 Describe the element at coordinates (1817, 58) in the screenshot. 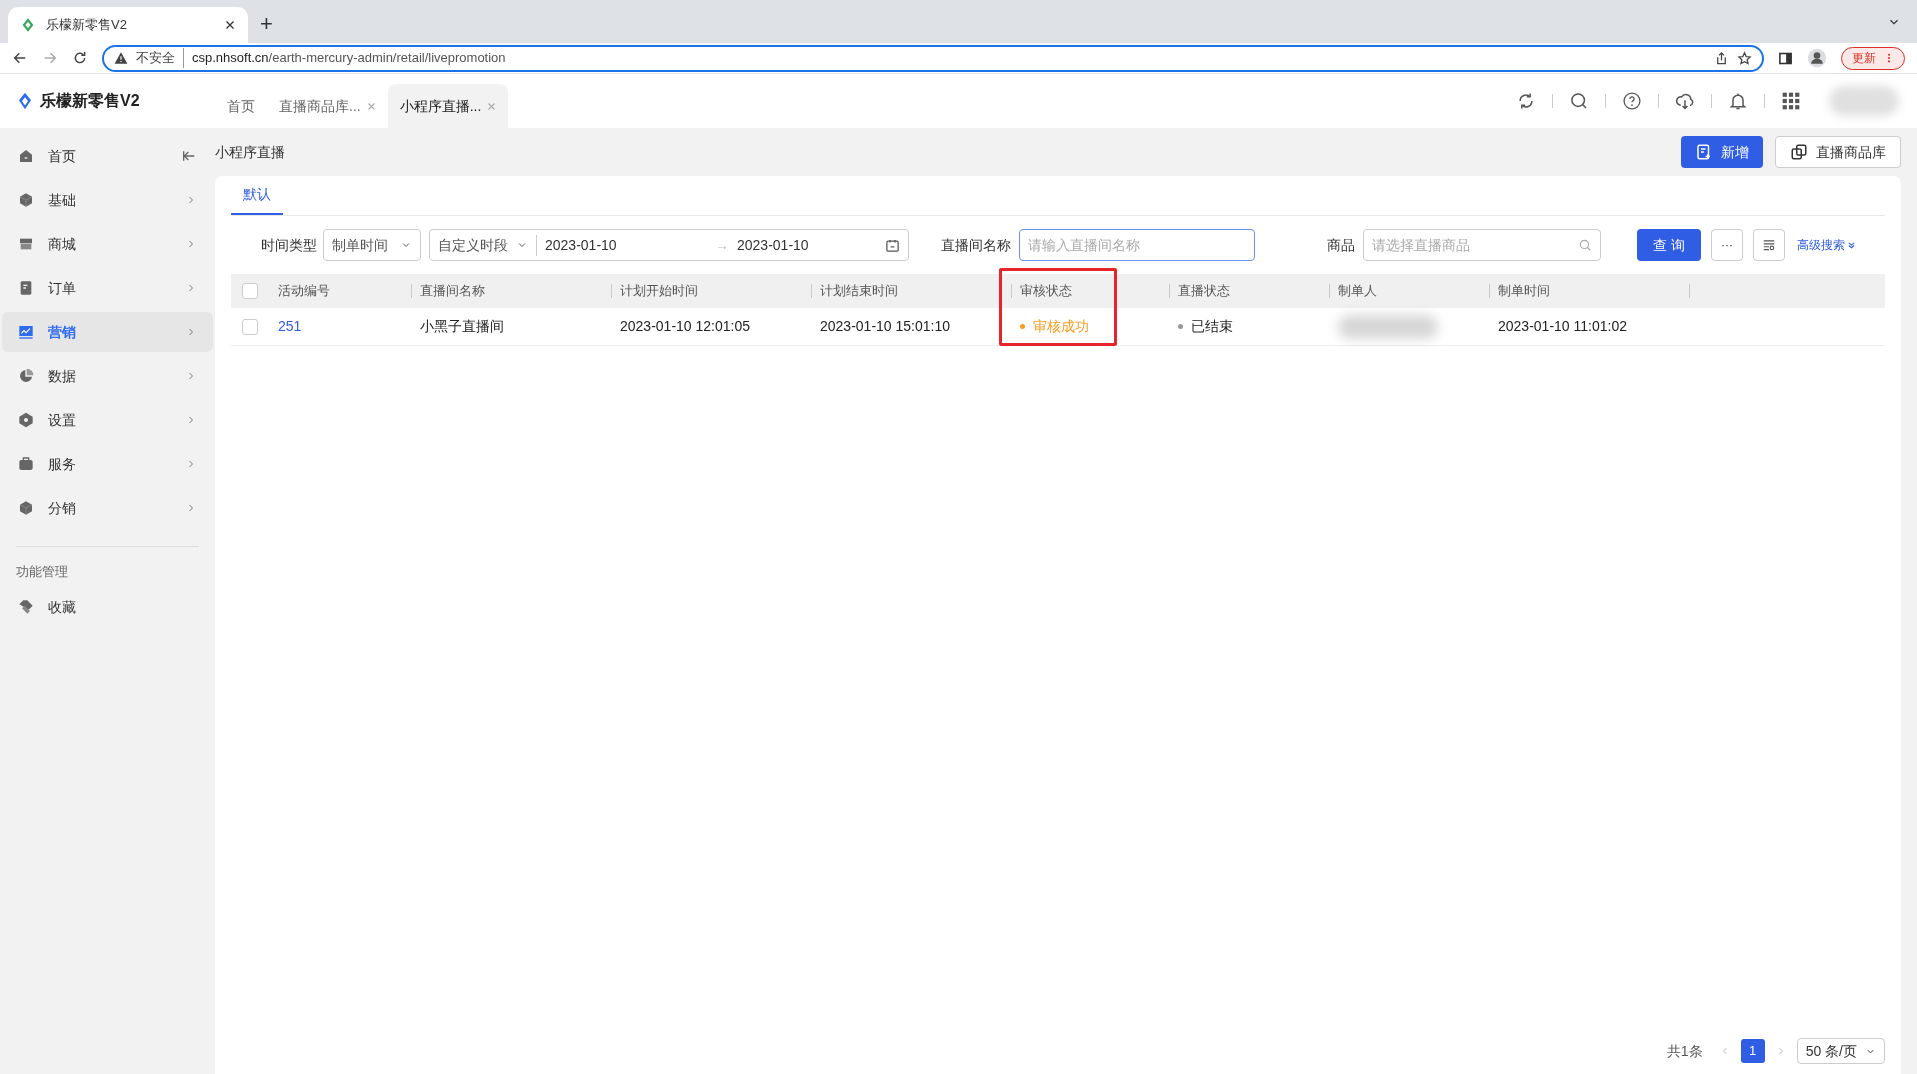

I see `profile-icon` at that location.